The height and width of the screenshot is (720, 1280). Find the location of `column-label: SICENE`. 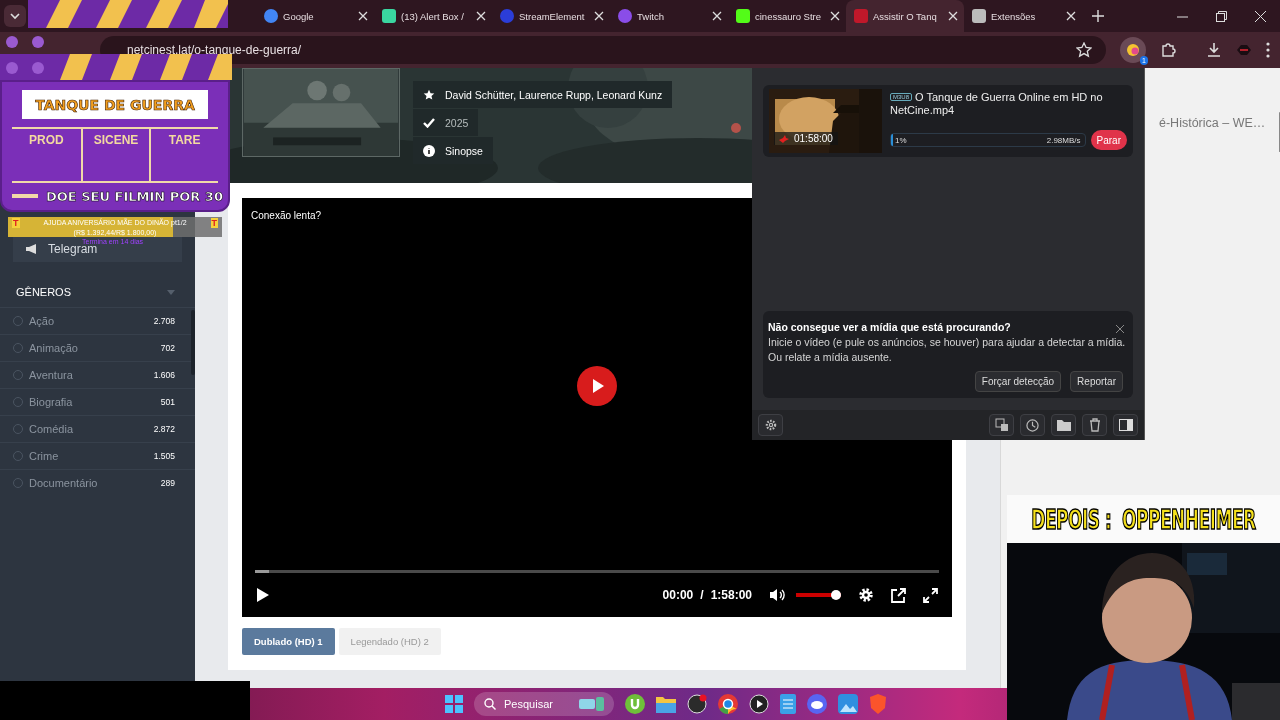

column-label: SICENE is located at coordinates (115, 155).